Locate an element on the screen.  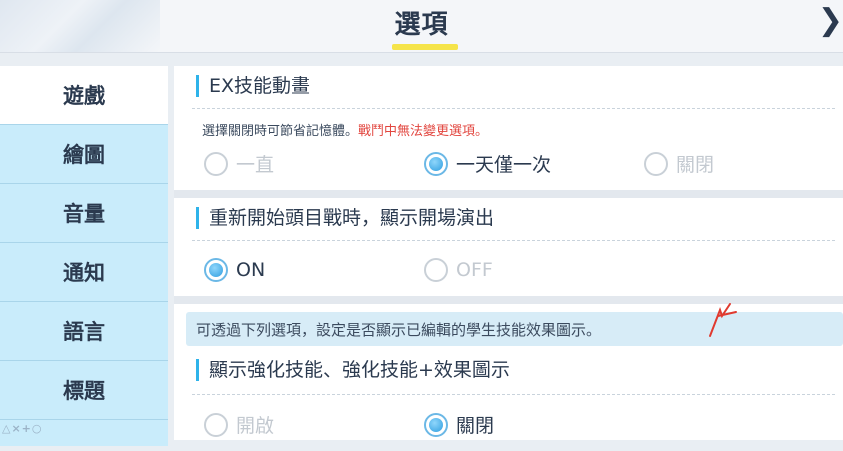
chevron-right-icon: ❯ is located at coordinates (830, 21).